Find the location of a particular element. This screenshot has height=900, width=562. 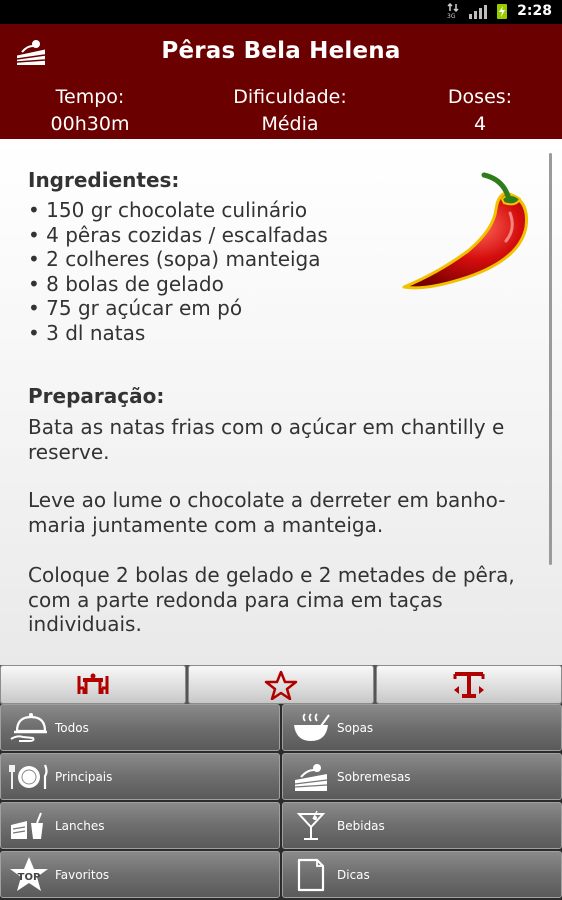

soup-bowl-icon is located at coordinates (312, 726).